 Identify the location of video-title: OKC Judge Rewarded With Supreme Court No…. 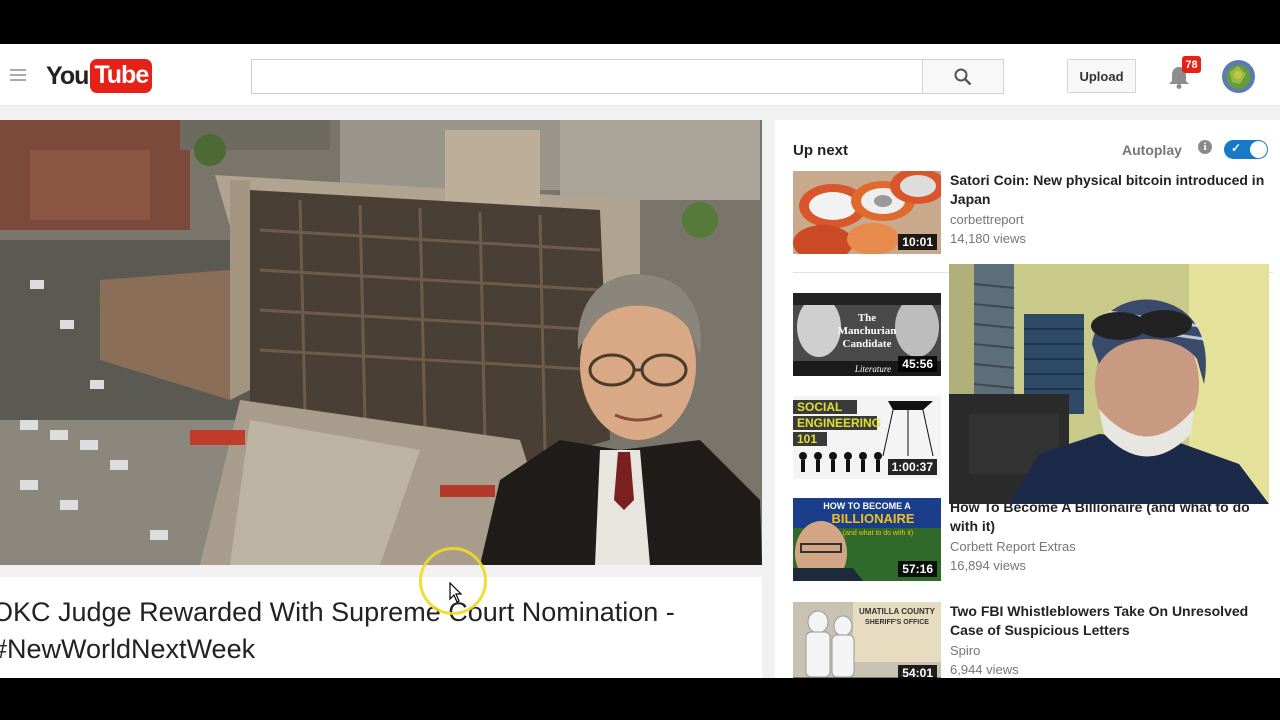
(337, 630).